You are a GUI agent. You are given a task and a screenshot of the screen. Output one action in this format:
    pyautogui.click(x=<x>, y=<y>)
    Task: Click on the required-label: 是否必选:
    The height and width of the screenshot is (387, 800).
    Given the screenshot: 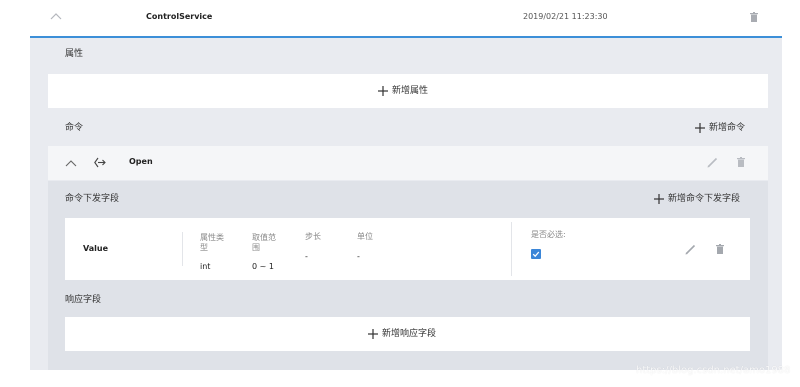 What is the action you would take?
    pyautogui.click(x=548, y=234)
    